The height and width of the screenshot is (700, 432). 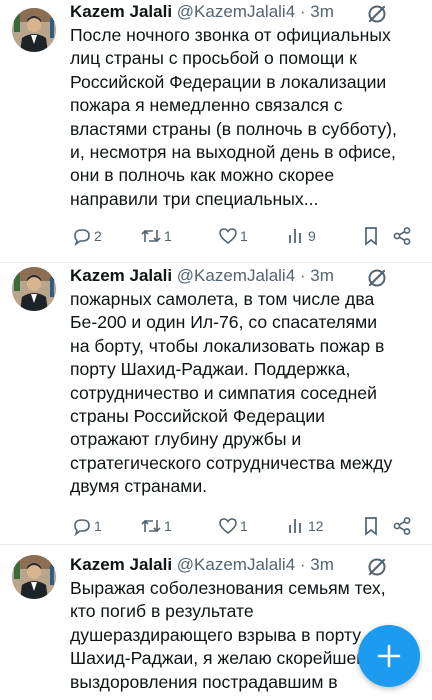 What do you see at coordinates (213, 58) in the screenshot?
I see `text-line: лиц страны с просьбой о помощи к` at bounding box center [213, 58].